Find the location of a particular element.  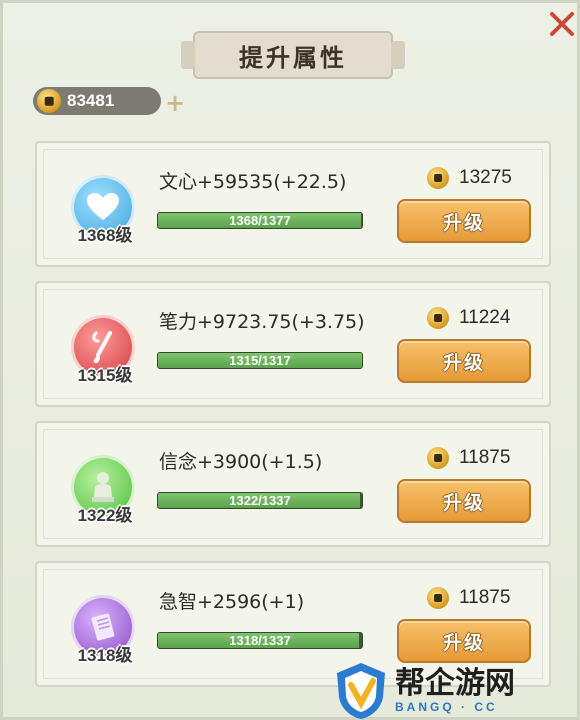

site-watermark: 帮企游网 BANGQ · CC is located at coordinates (456, 689).